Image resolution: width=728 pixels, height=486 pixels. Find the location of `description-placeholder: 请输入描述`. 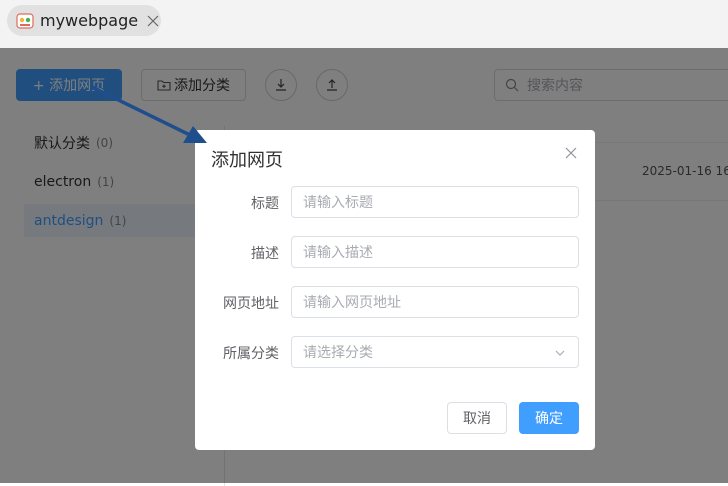

description-placeholder: 请输入描述 is located at coordinates (338, 253).